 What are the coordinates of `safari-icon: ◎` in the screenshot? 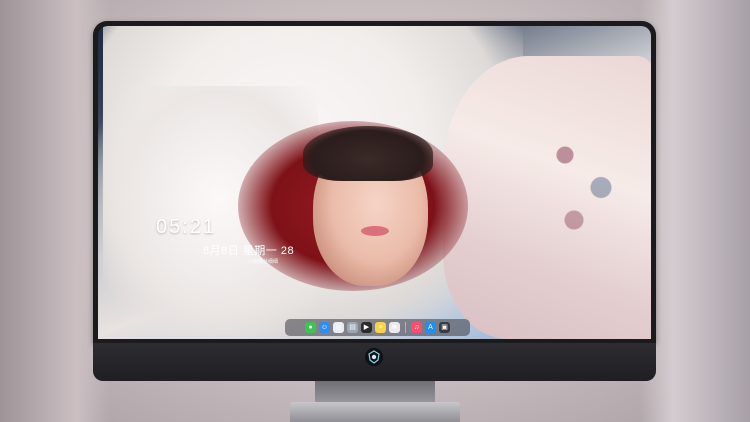 It's located at (338, 327).